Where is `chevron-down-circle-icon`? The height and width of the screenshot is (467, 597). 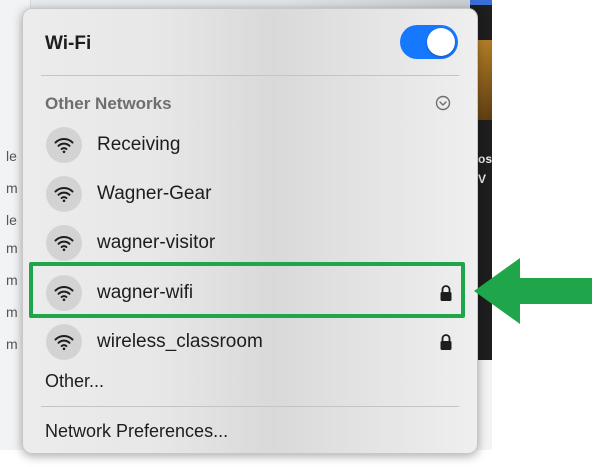
chevron-down-circle-icon is located at coordinates (443, 103).